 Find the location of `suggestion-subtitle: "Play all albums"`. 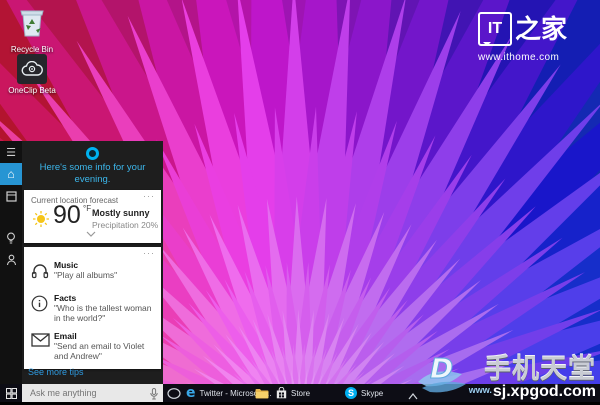

suggestion-subtitle: "Play all albums" is located at coordinates (104, 275).